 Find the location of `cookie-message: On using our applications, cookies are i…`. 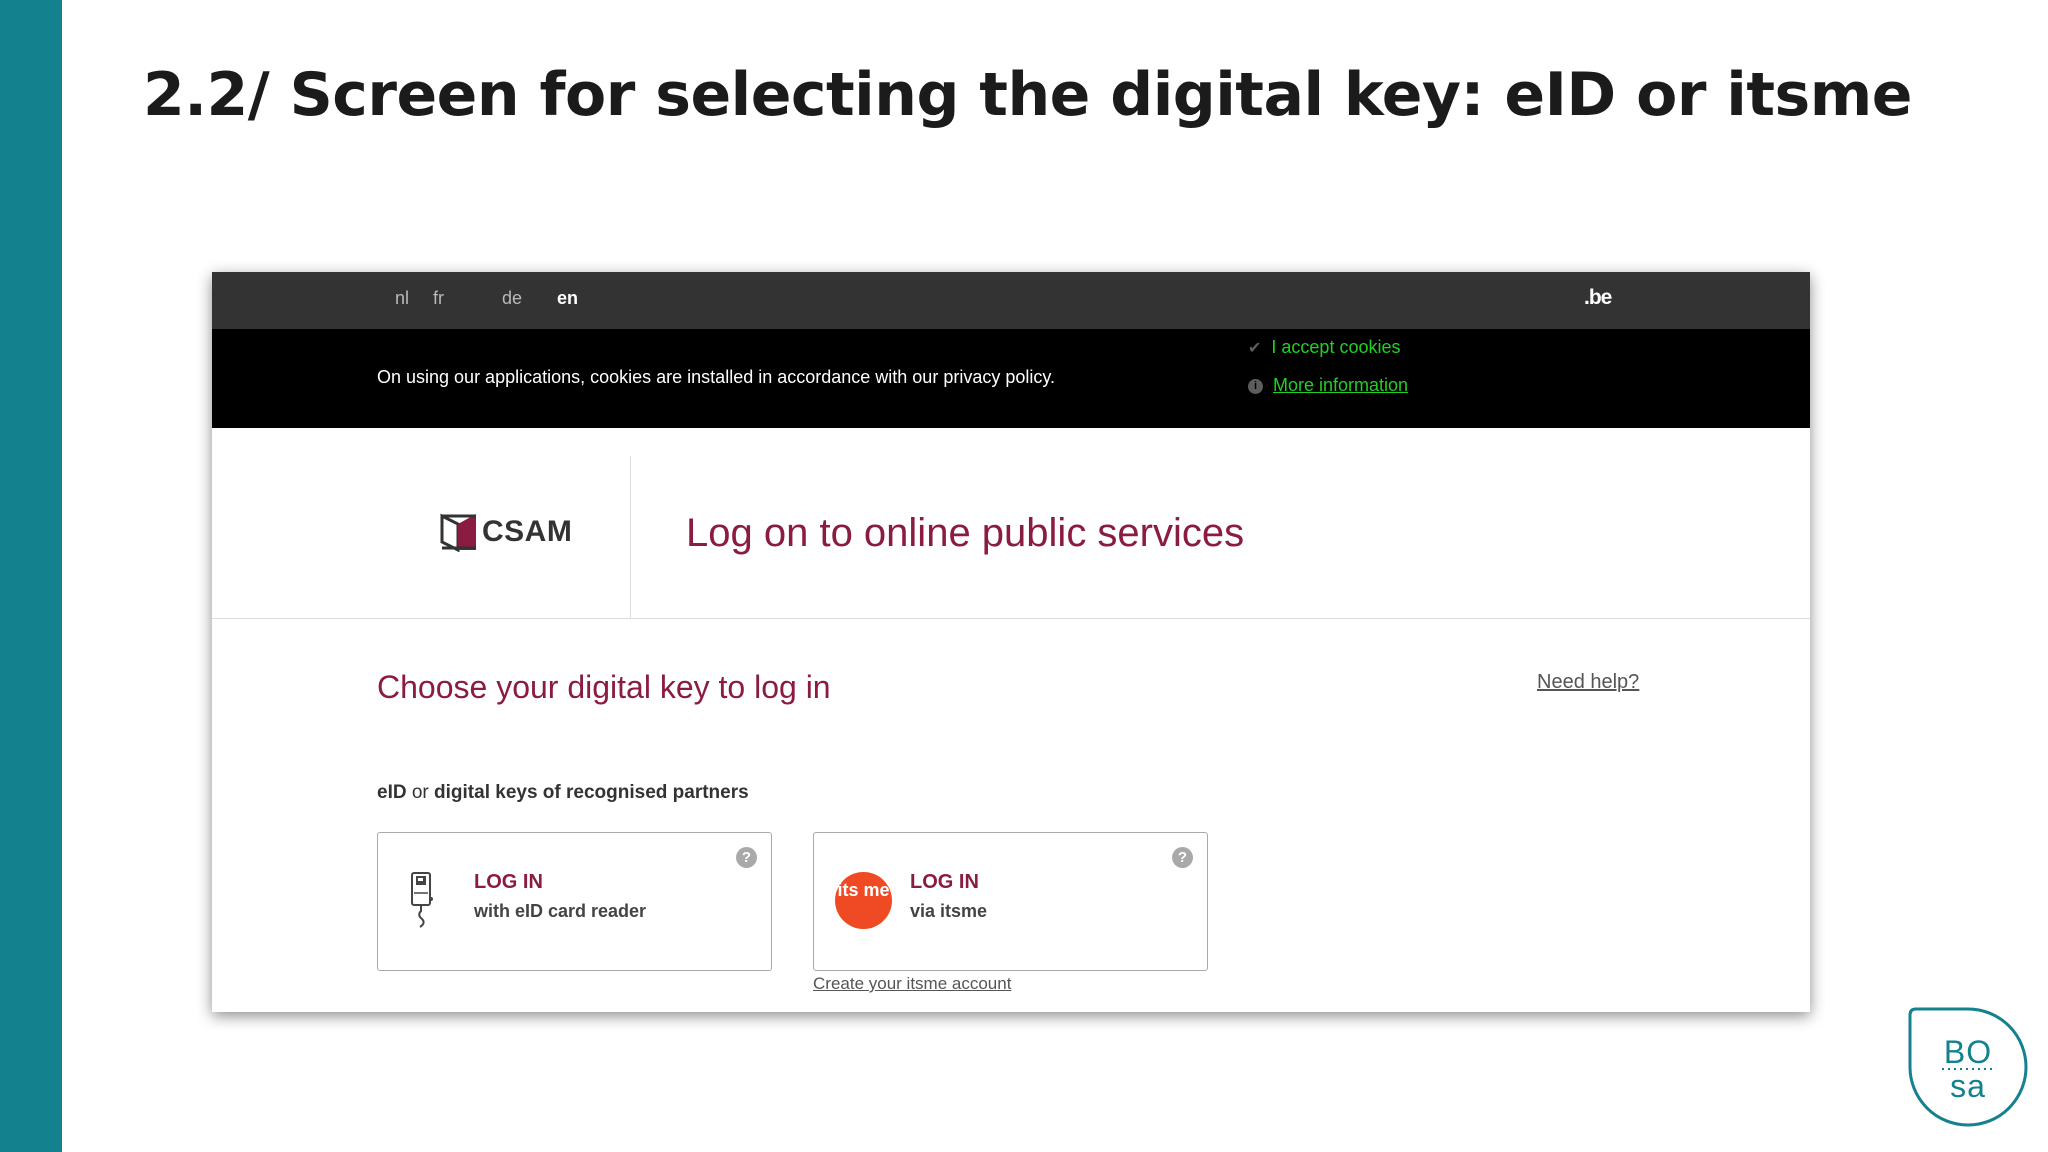

cookie-message: On using our applications, cookies are i… is located at coordinates (716, 377).